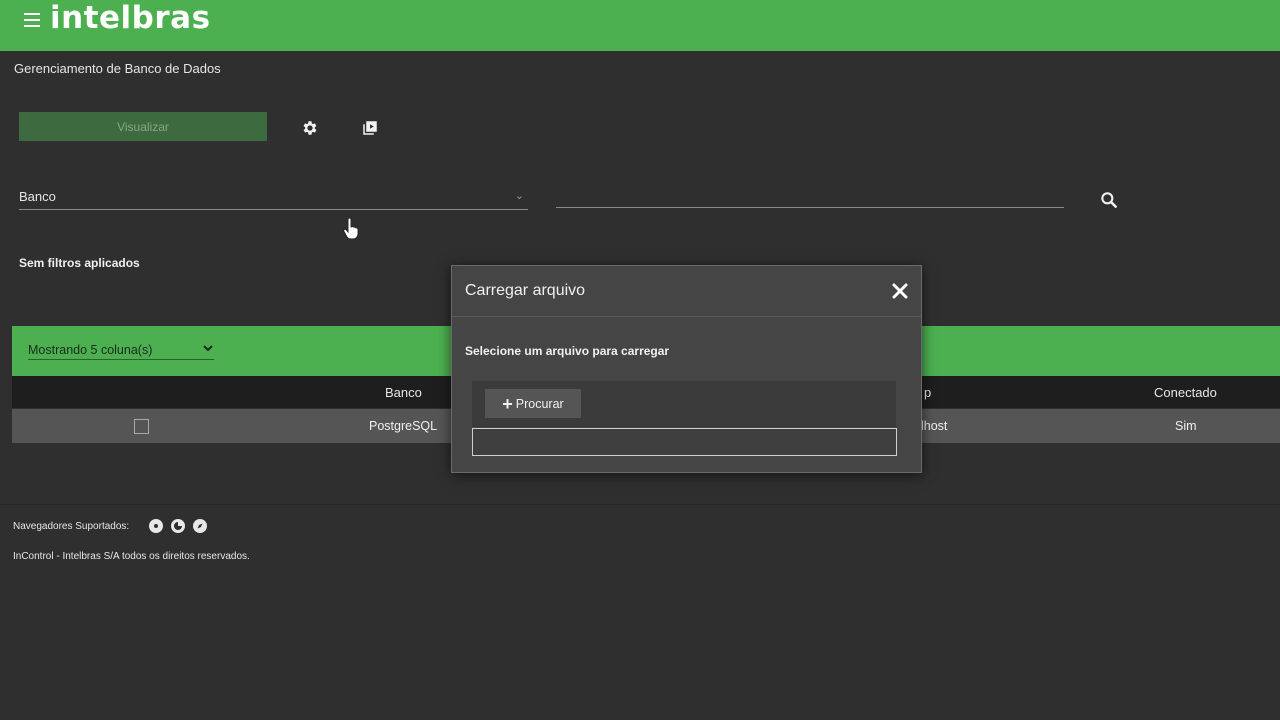 Image resolution: width=1280 pixels, height=720 pixels. Describe the element at coordinates (1109, 200) in the screenshot. I see `search-icon` at that location.